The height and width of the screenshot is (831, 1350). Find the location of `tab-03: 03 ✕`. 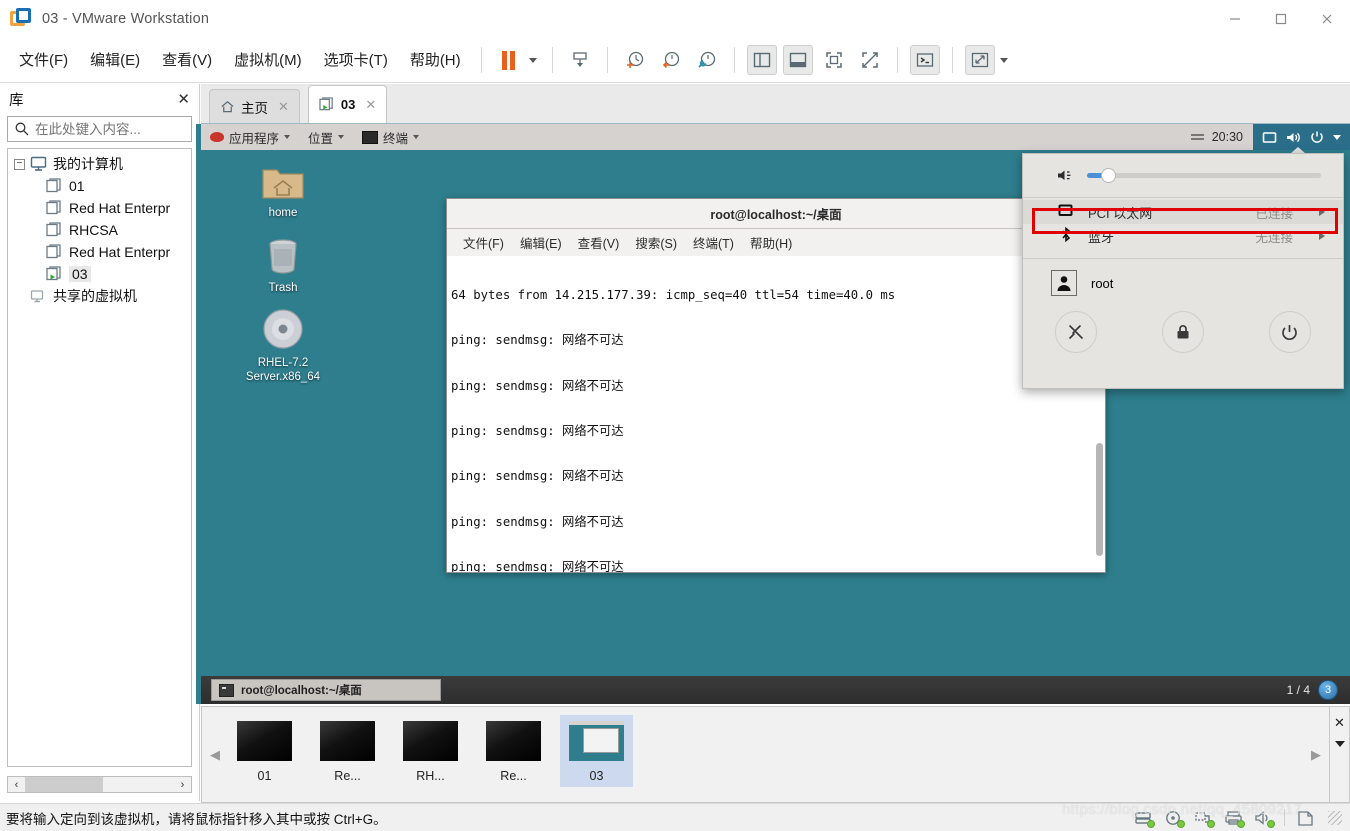

tab-03: 03 ✕ is located at coordinates (347, 104).